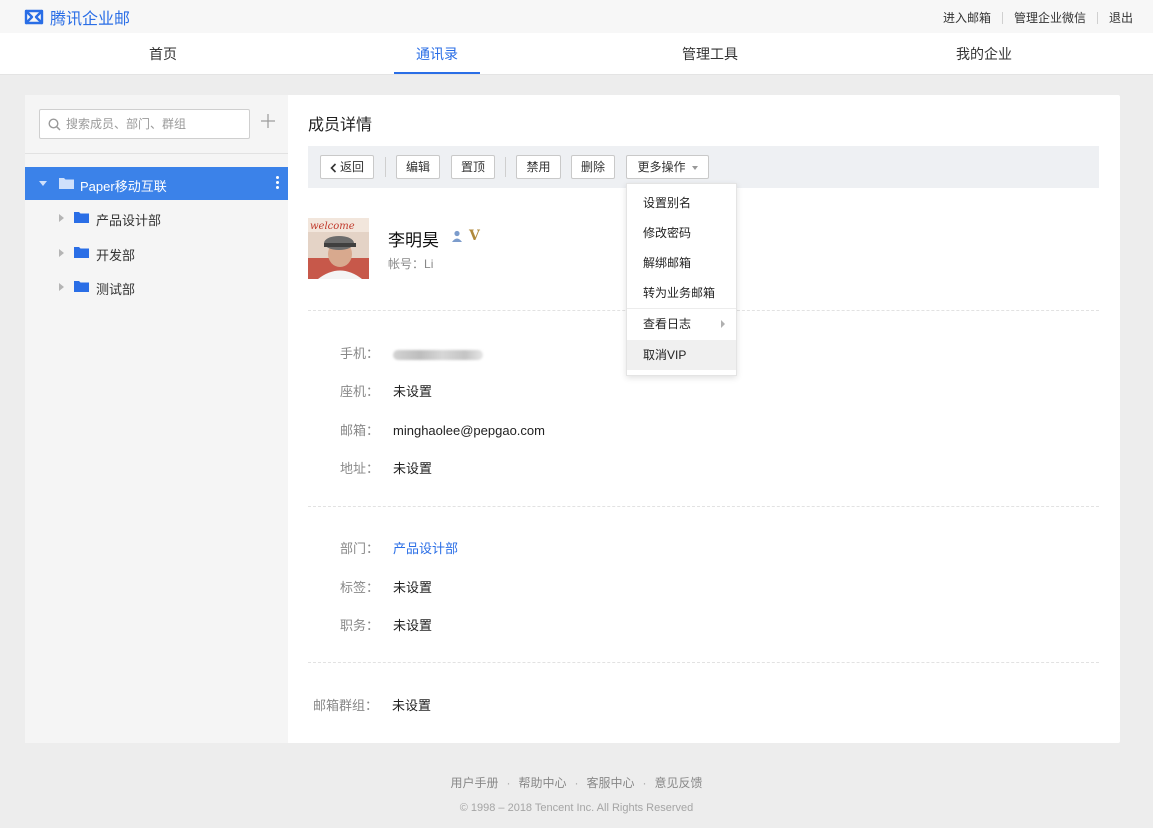  I want to click on expand-arrow-icon, so click(43, 183).